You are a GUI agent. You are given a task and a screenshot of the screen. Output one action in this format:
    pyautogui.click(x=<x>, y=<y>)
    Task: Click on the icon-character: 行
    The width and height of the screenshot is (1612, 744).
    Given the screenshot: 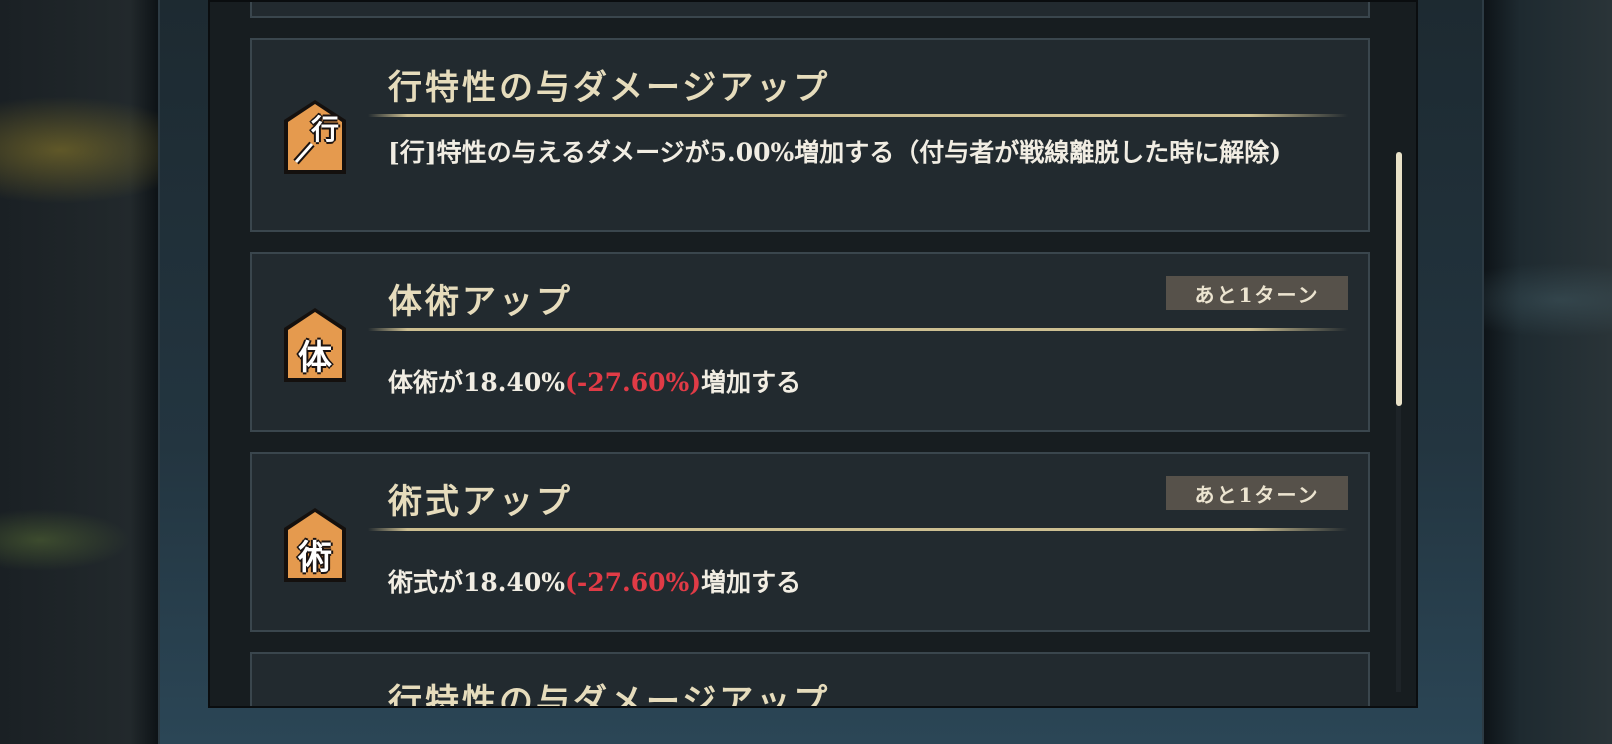 What is the action you would take?
    pyautogui.click(x=324, y=129)
    